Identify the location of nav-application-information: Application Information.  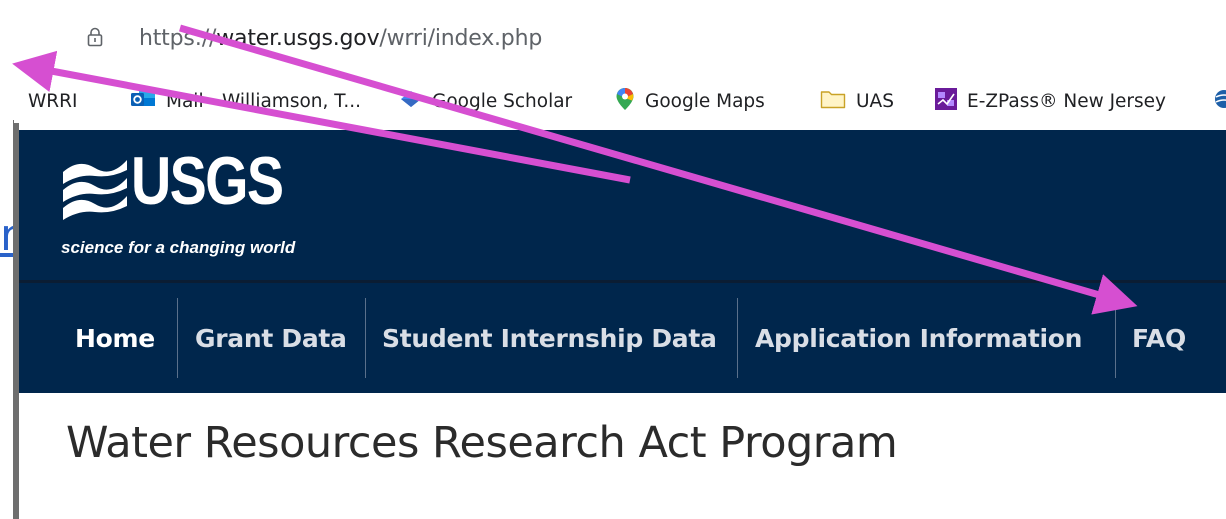
(918, 338).